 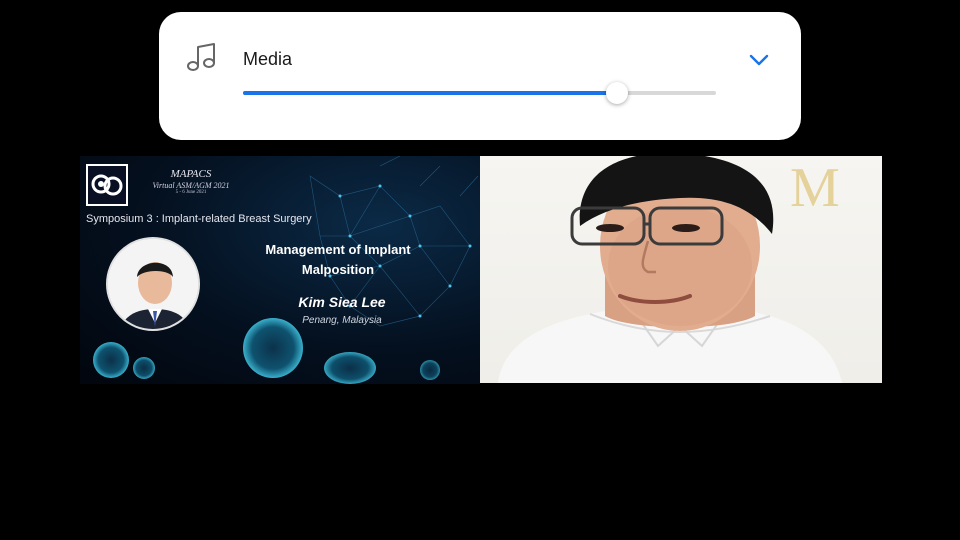 I want to click on media-volume-slider, so click(x=479, y=93).